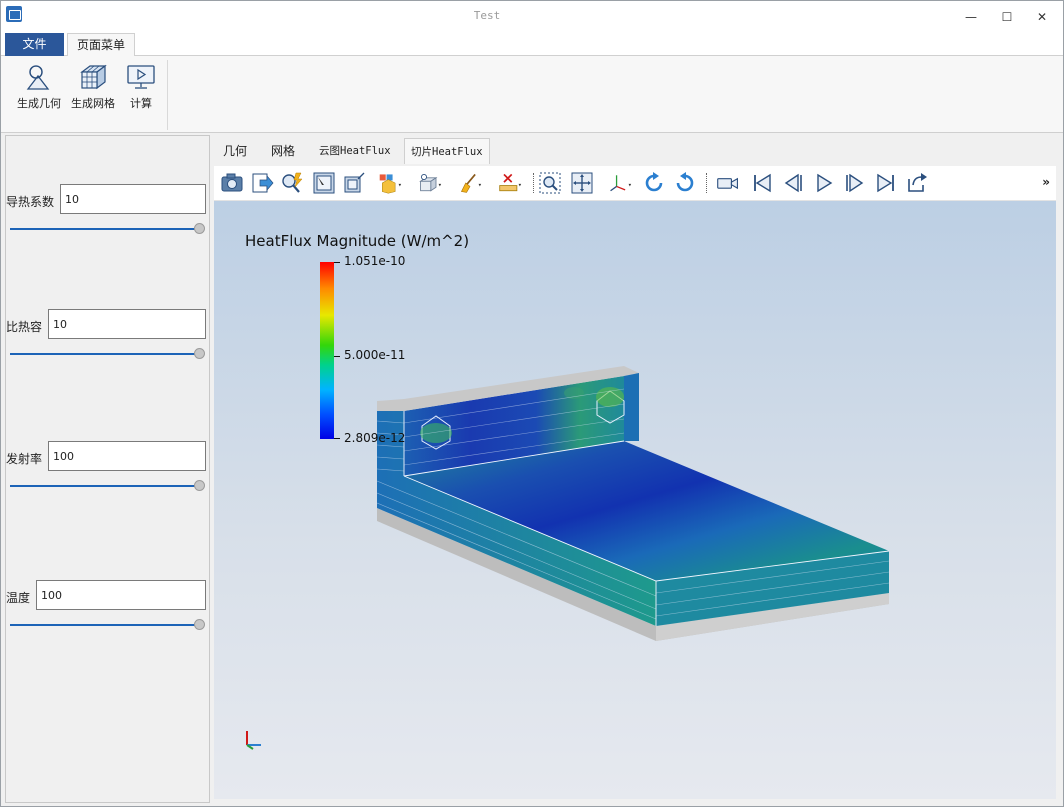 The height and width of the screenshot is (807, 1064). What do you see at coordinates (470, 183) in the screenshot?
I see `clear-brush-icon` at bounding box center [470, 183].